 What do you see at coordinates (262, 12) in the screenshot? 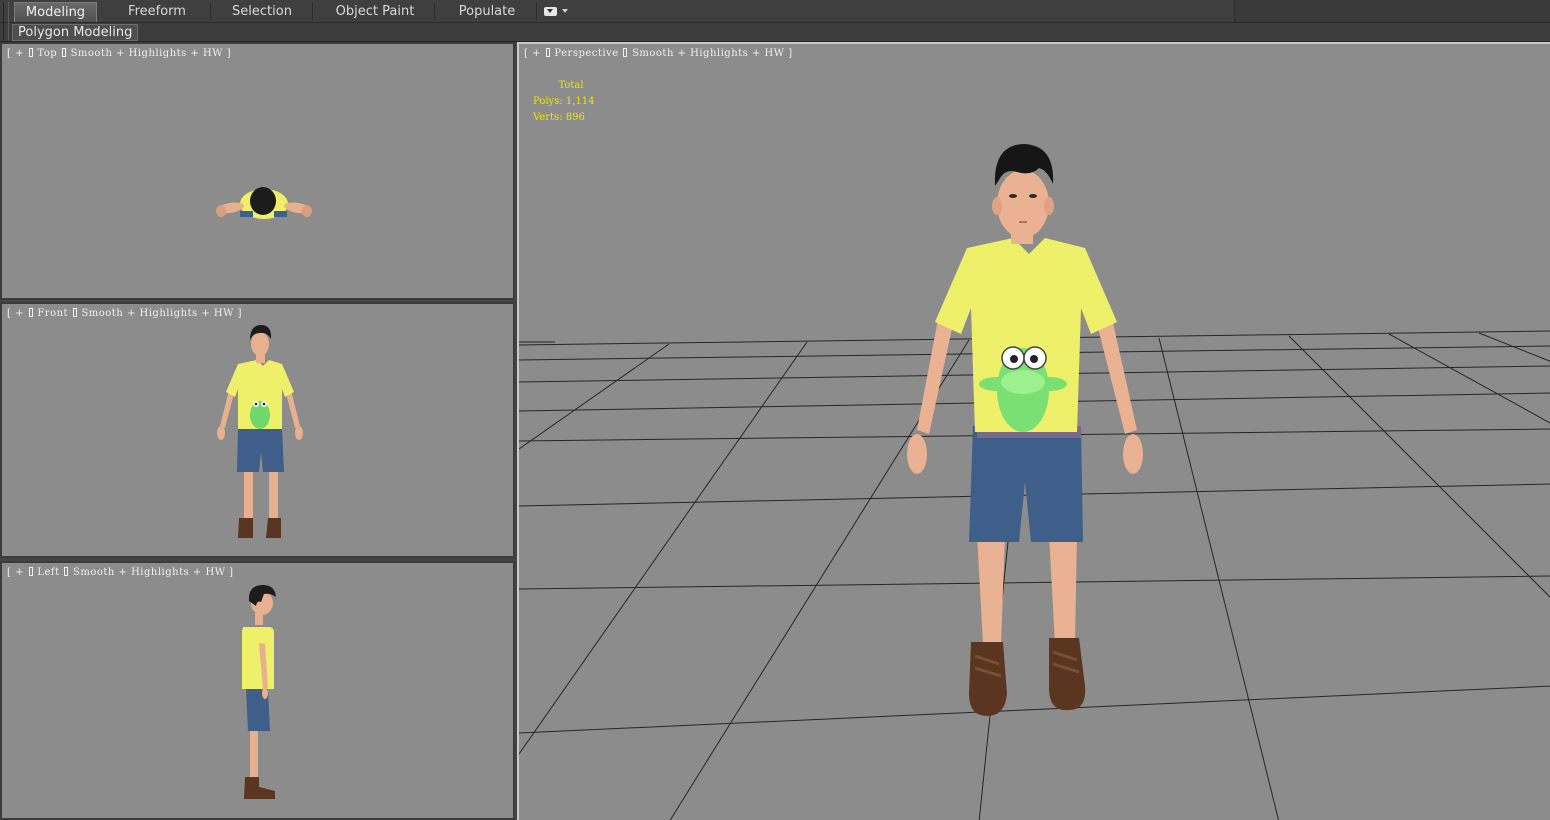
I see `tab-selection: Selection` at bounding box center [262, 12].